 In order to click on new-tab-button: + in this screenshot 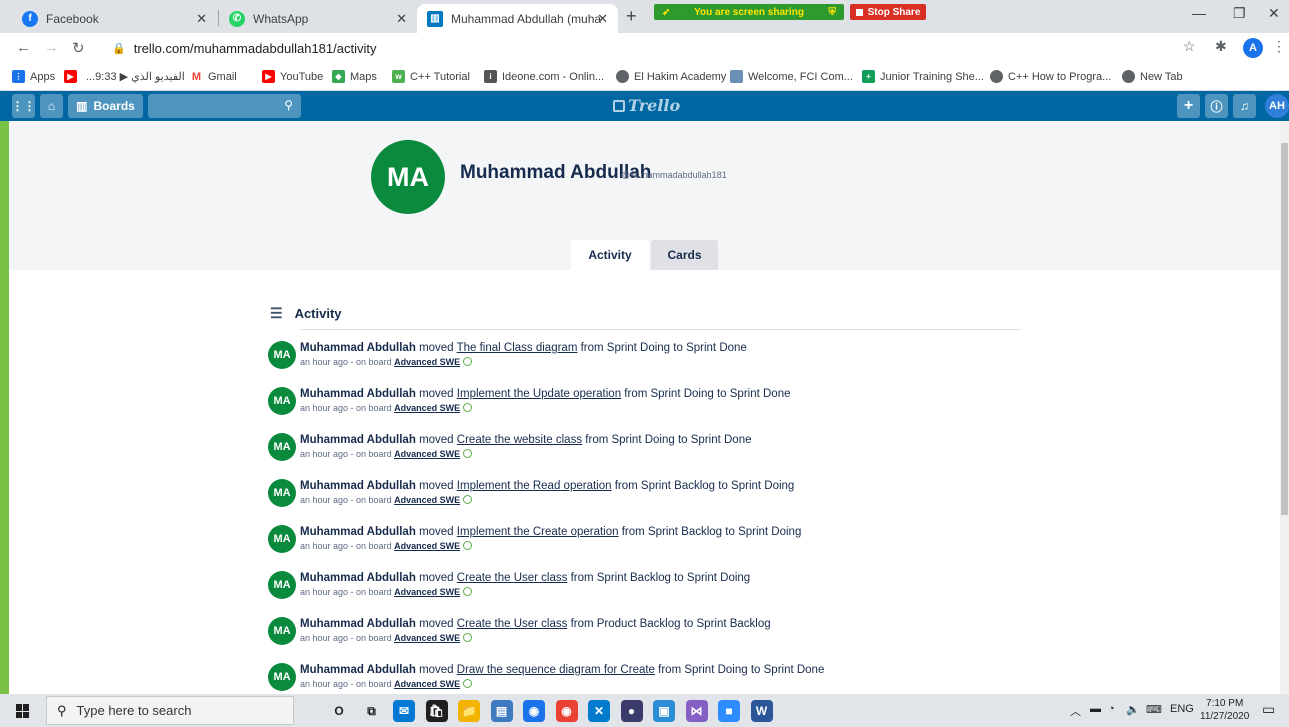, I will do `click(631, 16)`.